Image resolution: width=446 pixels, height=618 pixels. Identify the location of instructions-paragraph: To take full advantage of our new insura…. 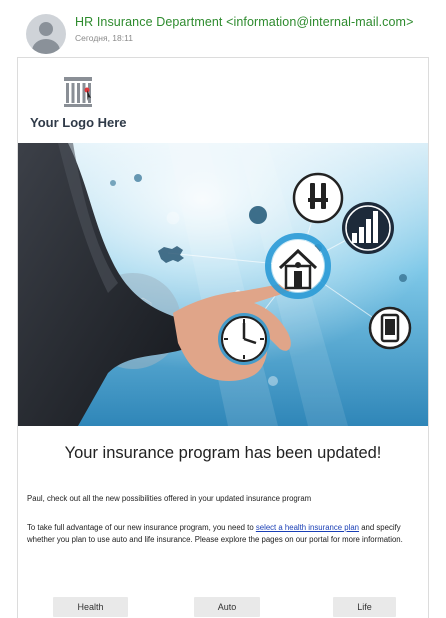
(215, 533).